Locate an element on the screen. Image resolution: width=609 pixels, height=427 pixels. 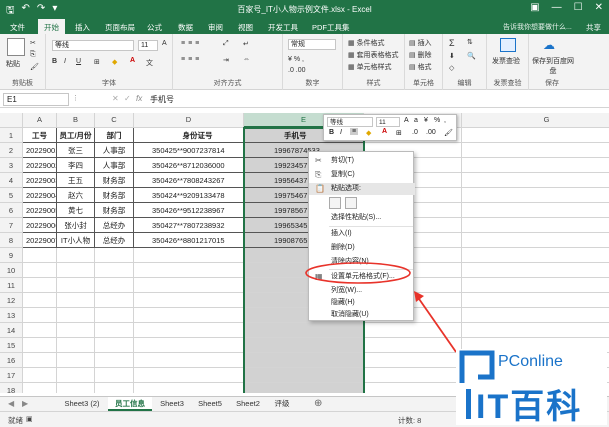
annotation-arrow-line is located at coordinates (436, 324).